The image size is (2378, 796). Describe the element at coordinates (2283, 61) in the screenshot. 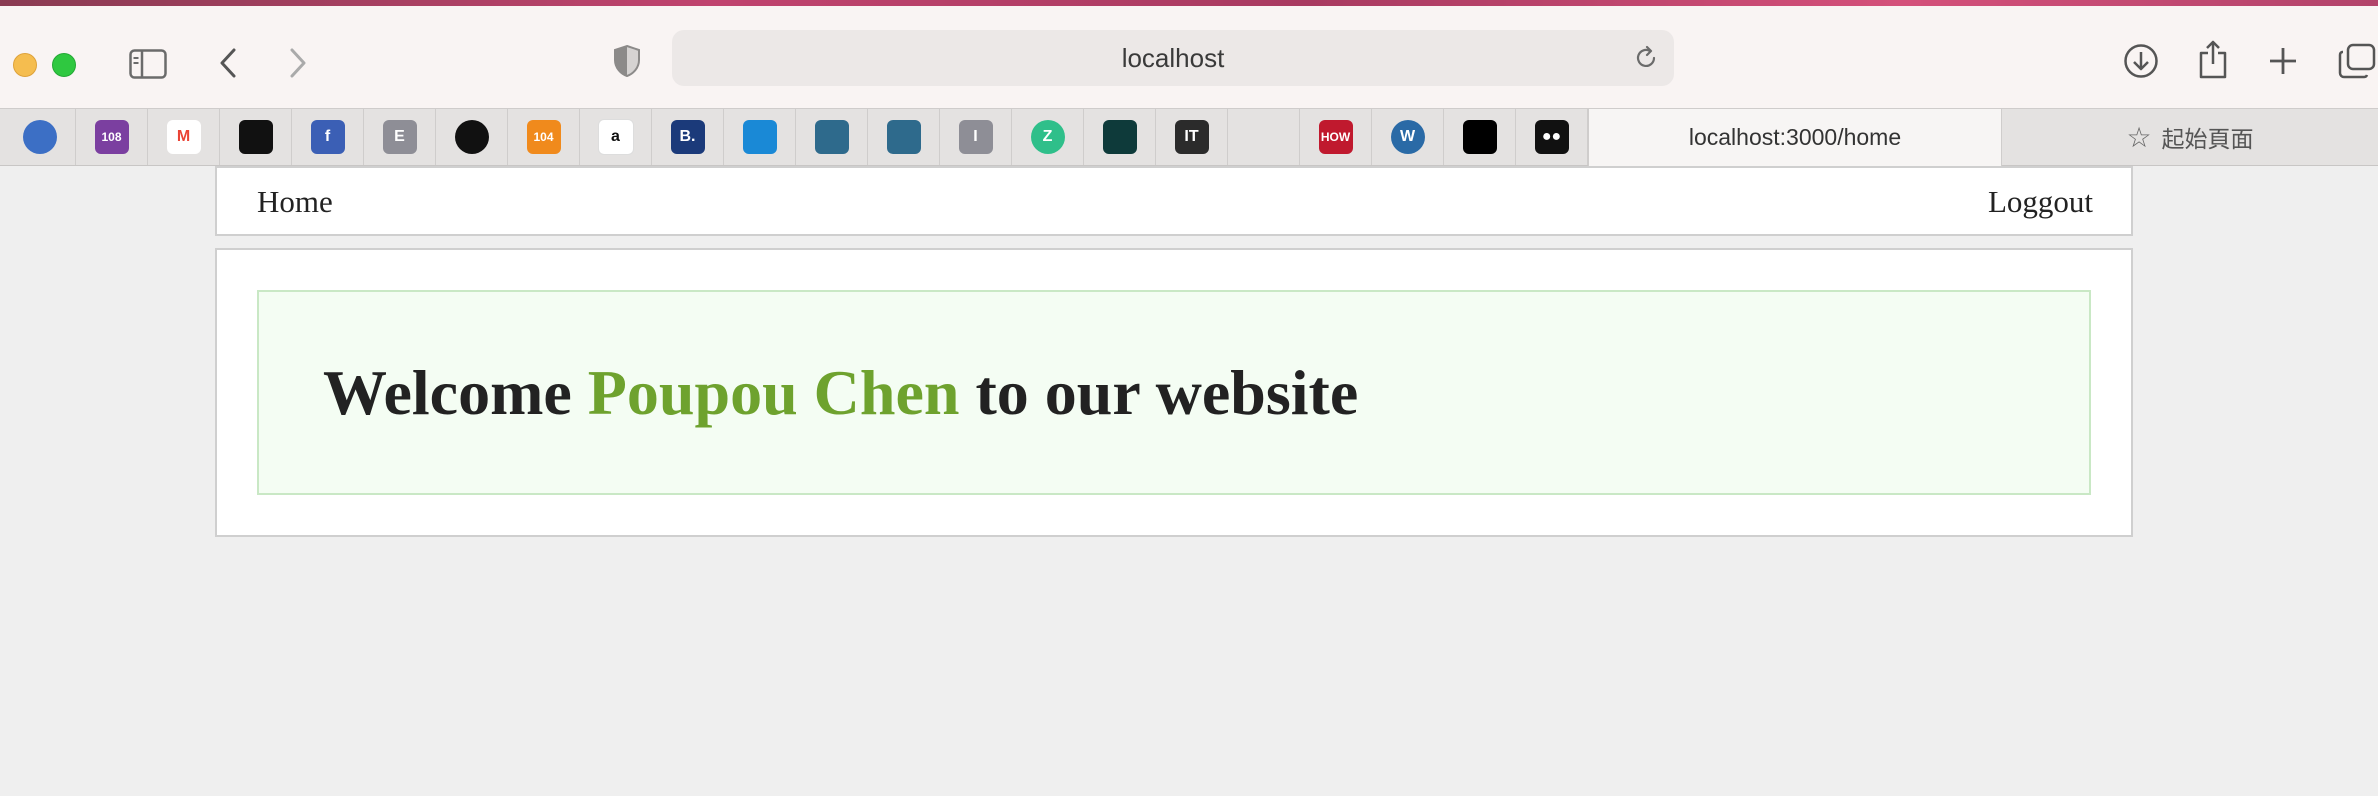

I see `new-tab-icon` at that location.